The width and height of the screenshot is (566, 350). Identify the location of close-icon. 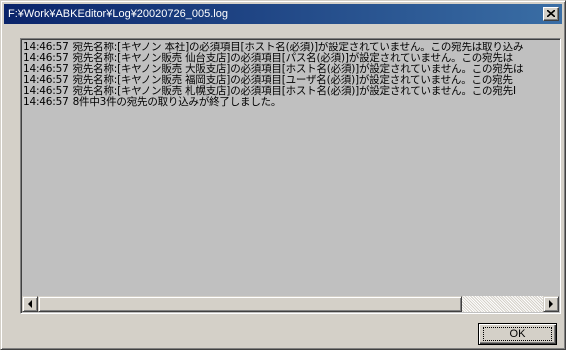
(551, 13).